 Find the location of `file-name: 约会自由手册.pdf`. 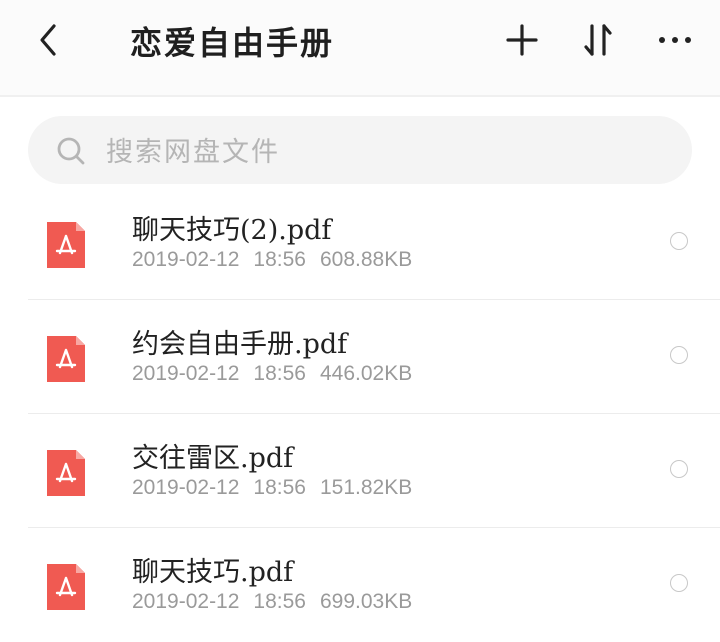

file-name: 约会自由手册.pdf is located at coordinates (240, 344).